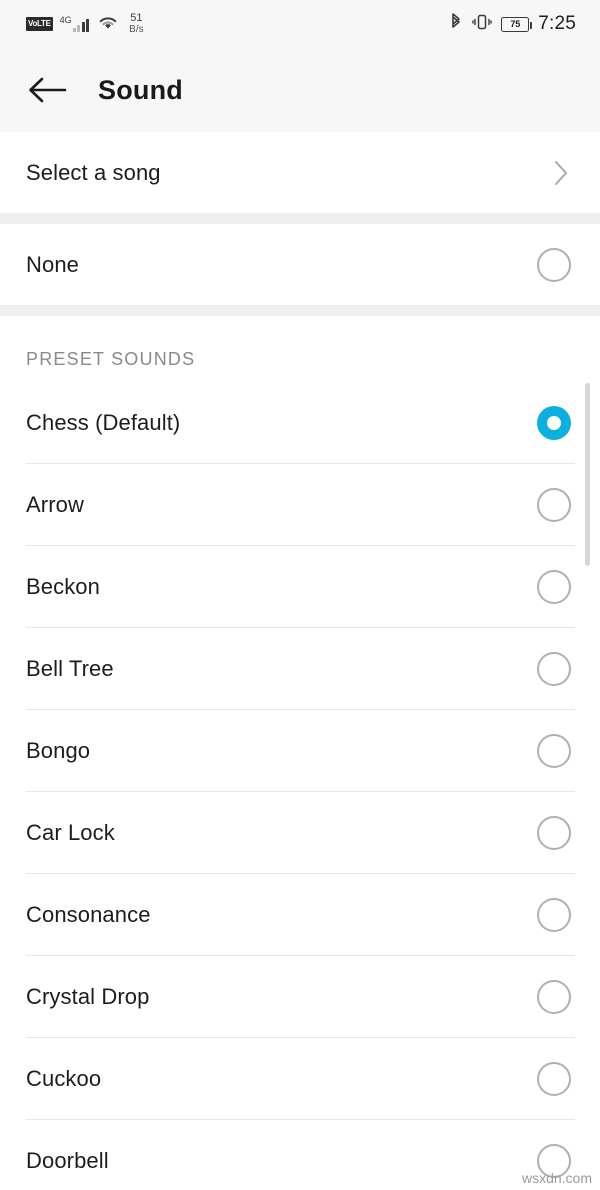 This screenshot has width=600, height=1190. What do you see at coordinates (300, 264) in the screenshot?
I see `none-row: None` at bounding box center [300, 264].